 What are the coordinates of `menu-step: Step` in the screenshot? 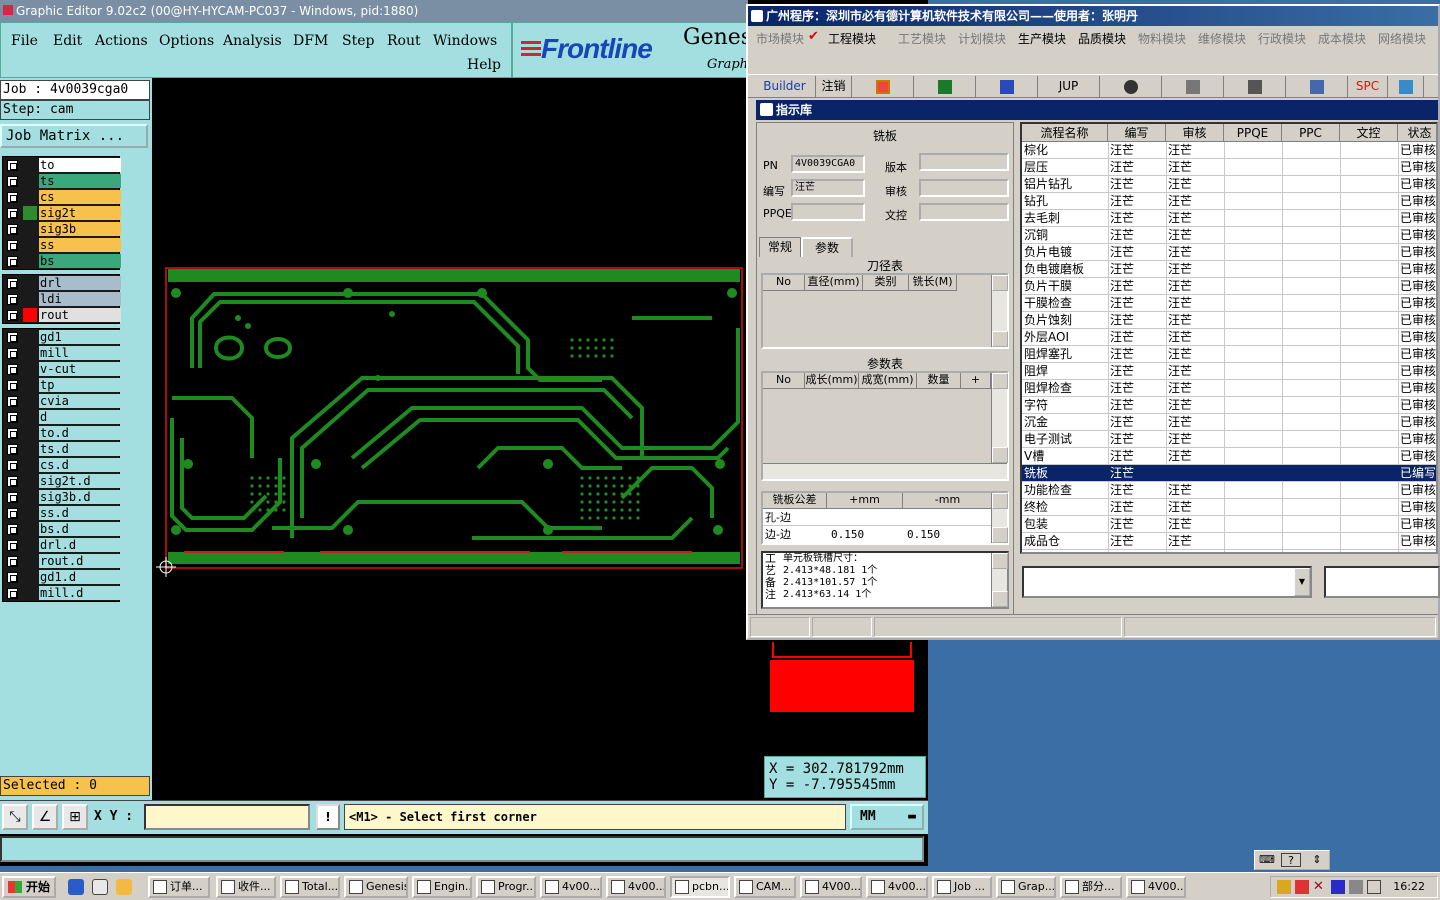 It's located at (358, 41).